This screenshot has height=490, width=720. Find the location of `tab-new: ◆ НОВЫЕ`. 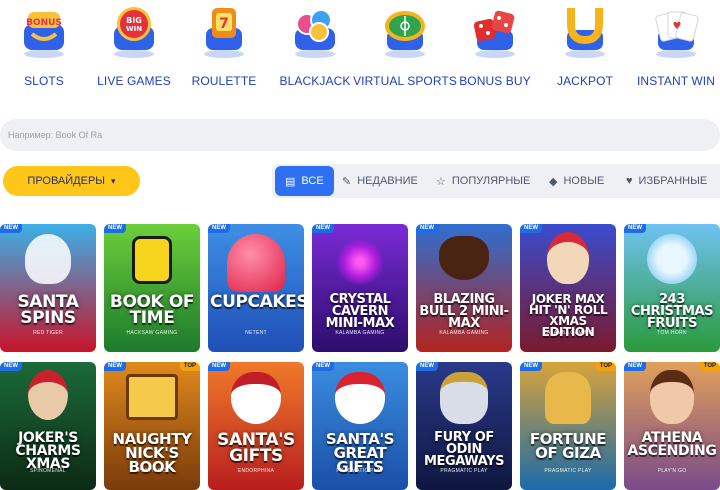

tab-new: ◆ НОВЫЕ is located at coordinates (576, 181).